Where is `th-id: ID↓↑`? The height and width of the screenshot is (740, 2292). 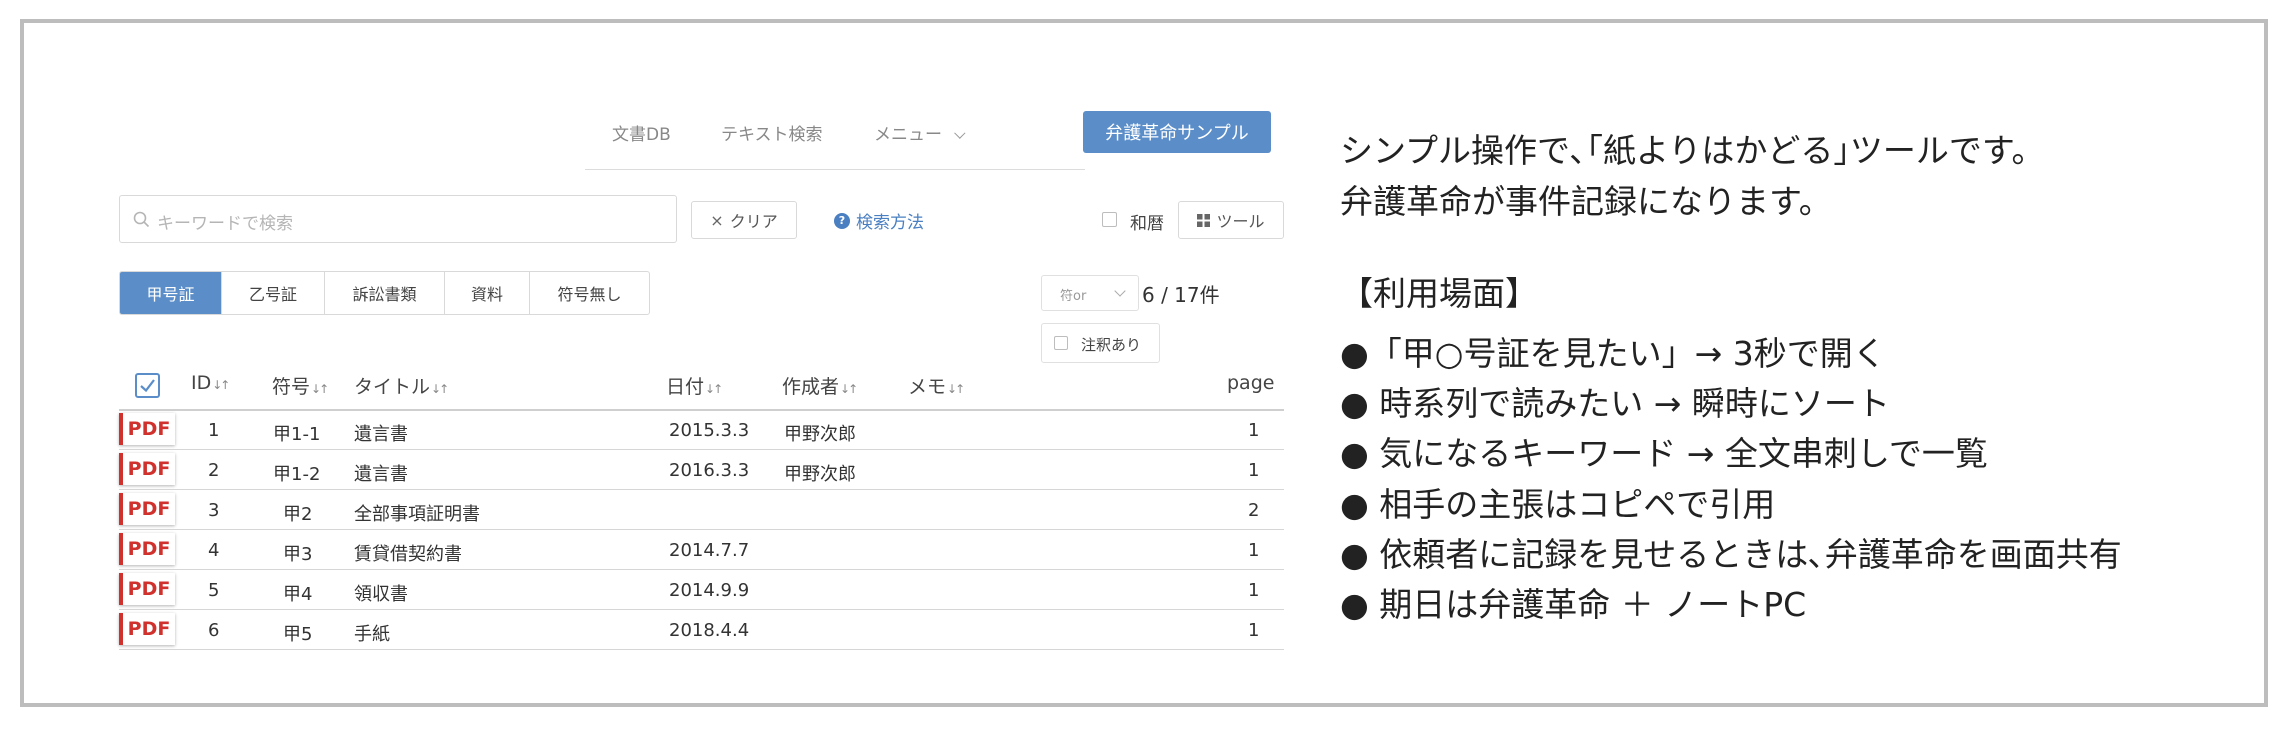
th-id: ID↓↑ is located at coordinates (210, 383).